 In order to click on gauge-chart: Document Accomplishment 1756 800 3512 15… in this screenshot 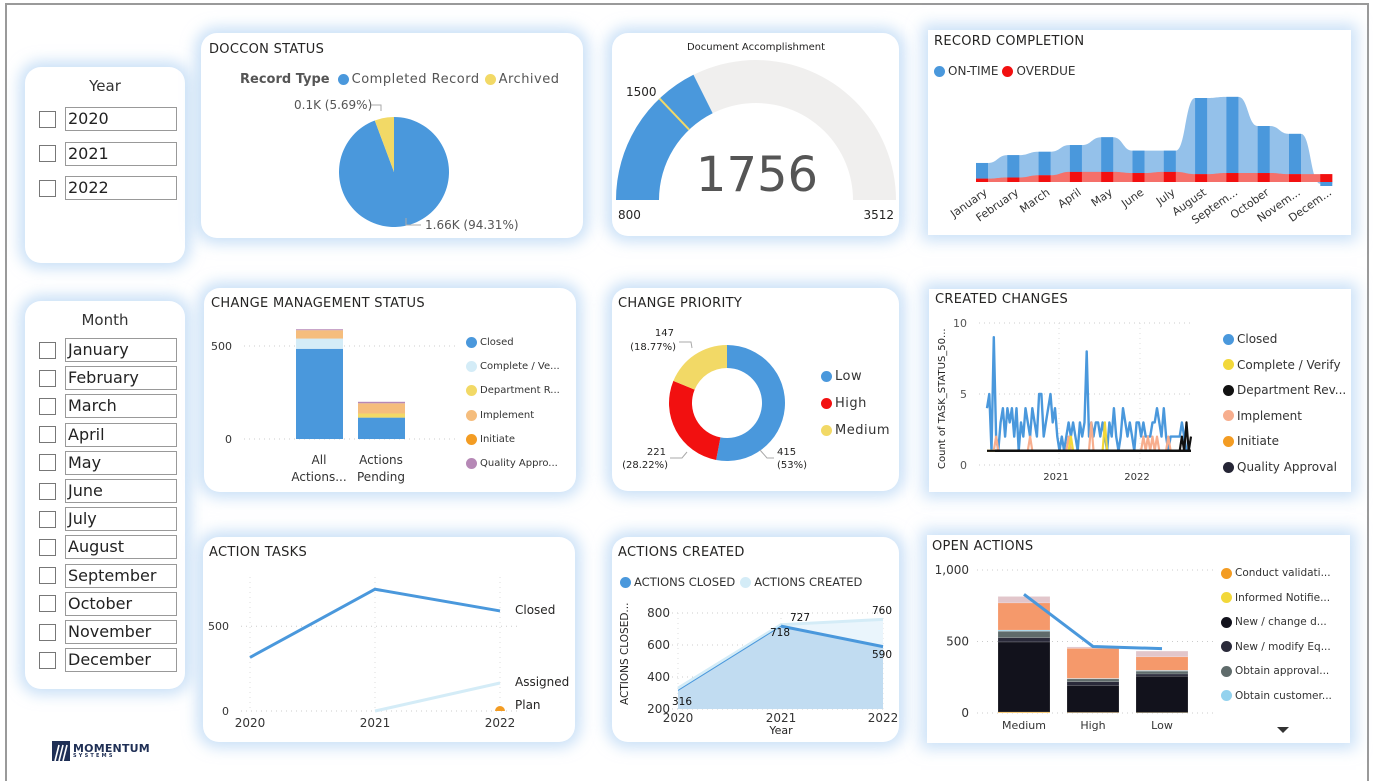, I will do `click(755, 134)`.